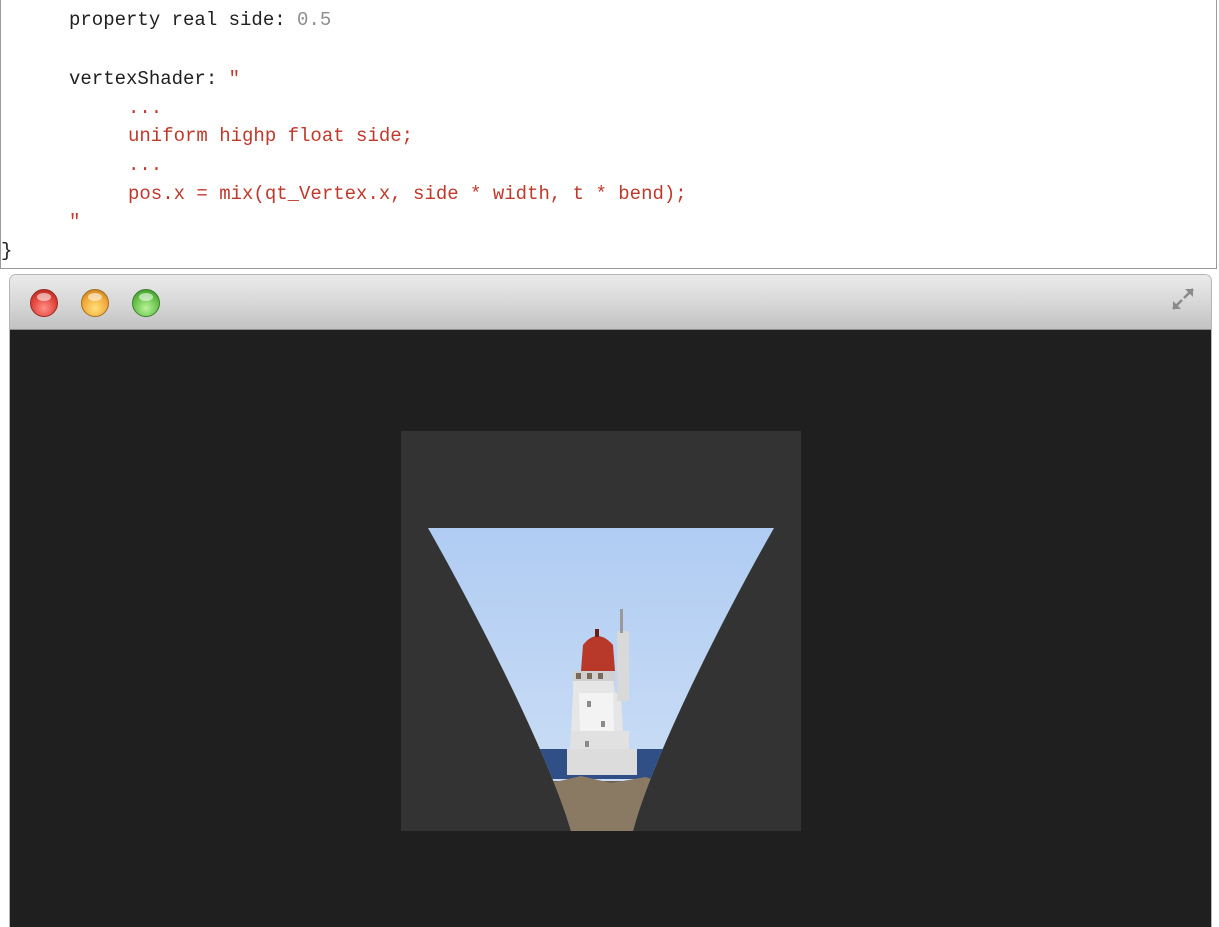 The height and width of the screenshot is (927, 1219). I want to click on code-line-vertexshader: vertexShader: ", so click(154, 79).